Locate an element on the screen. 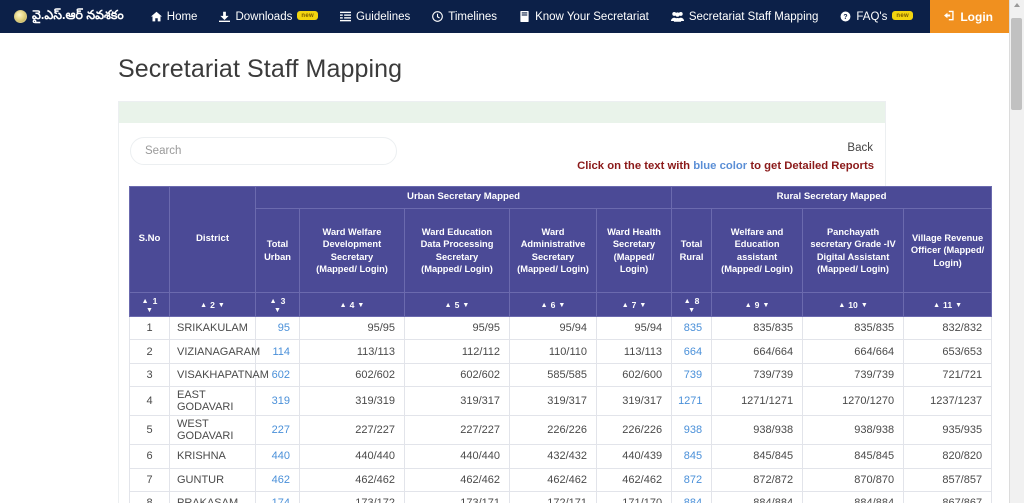  table-cell-total-urban-link: 319 is located at coordinates (281, 401).